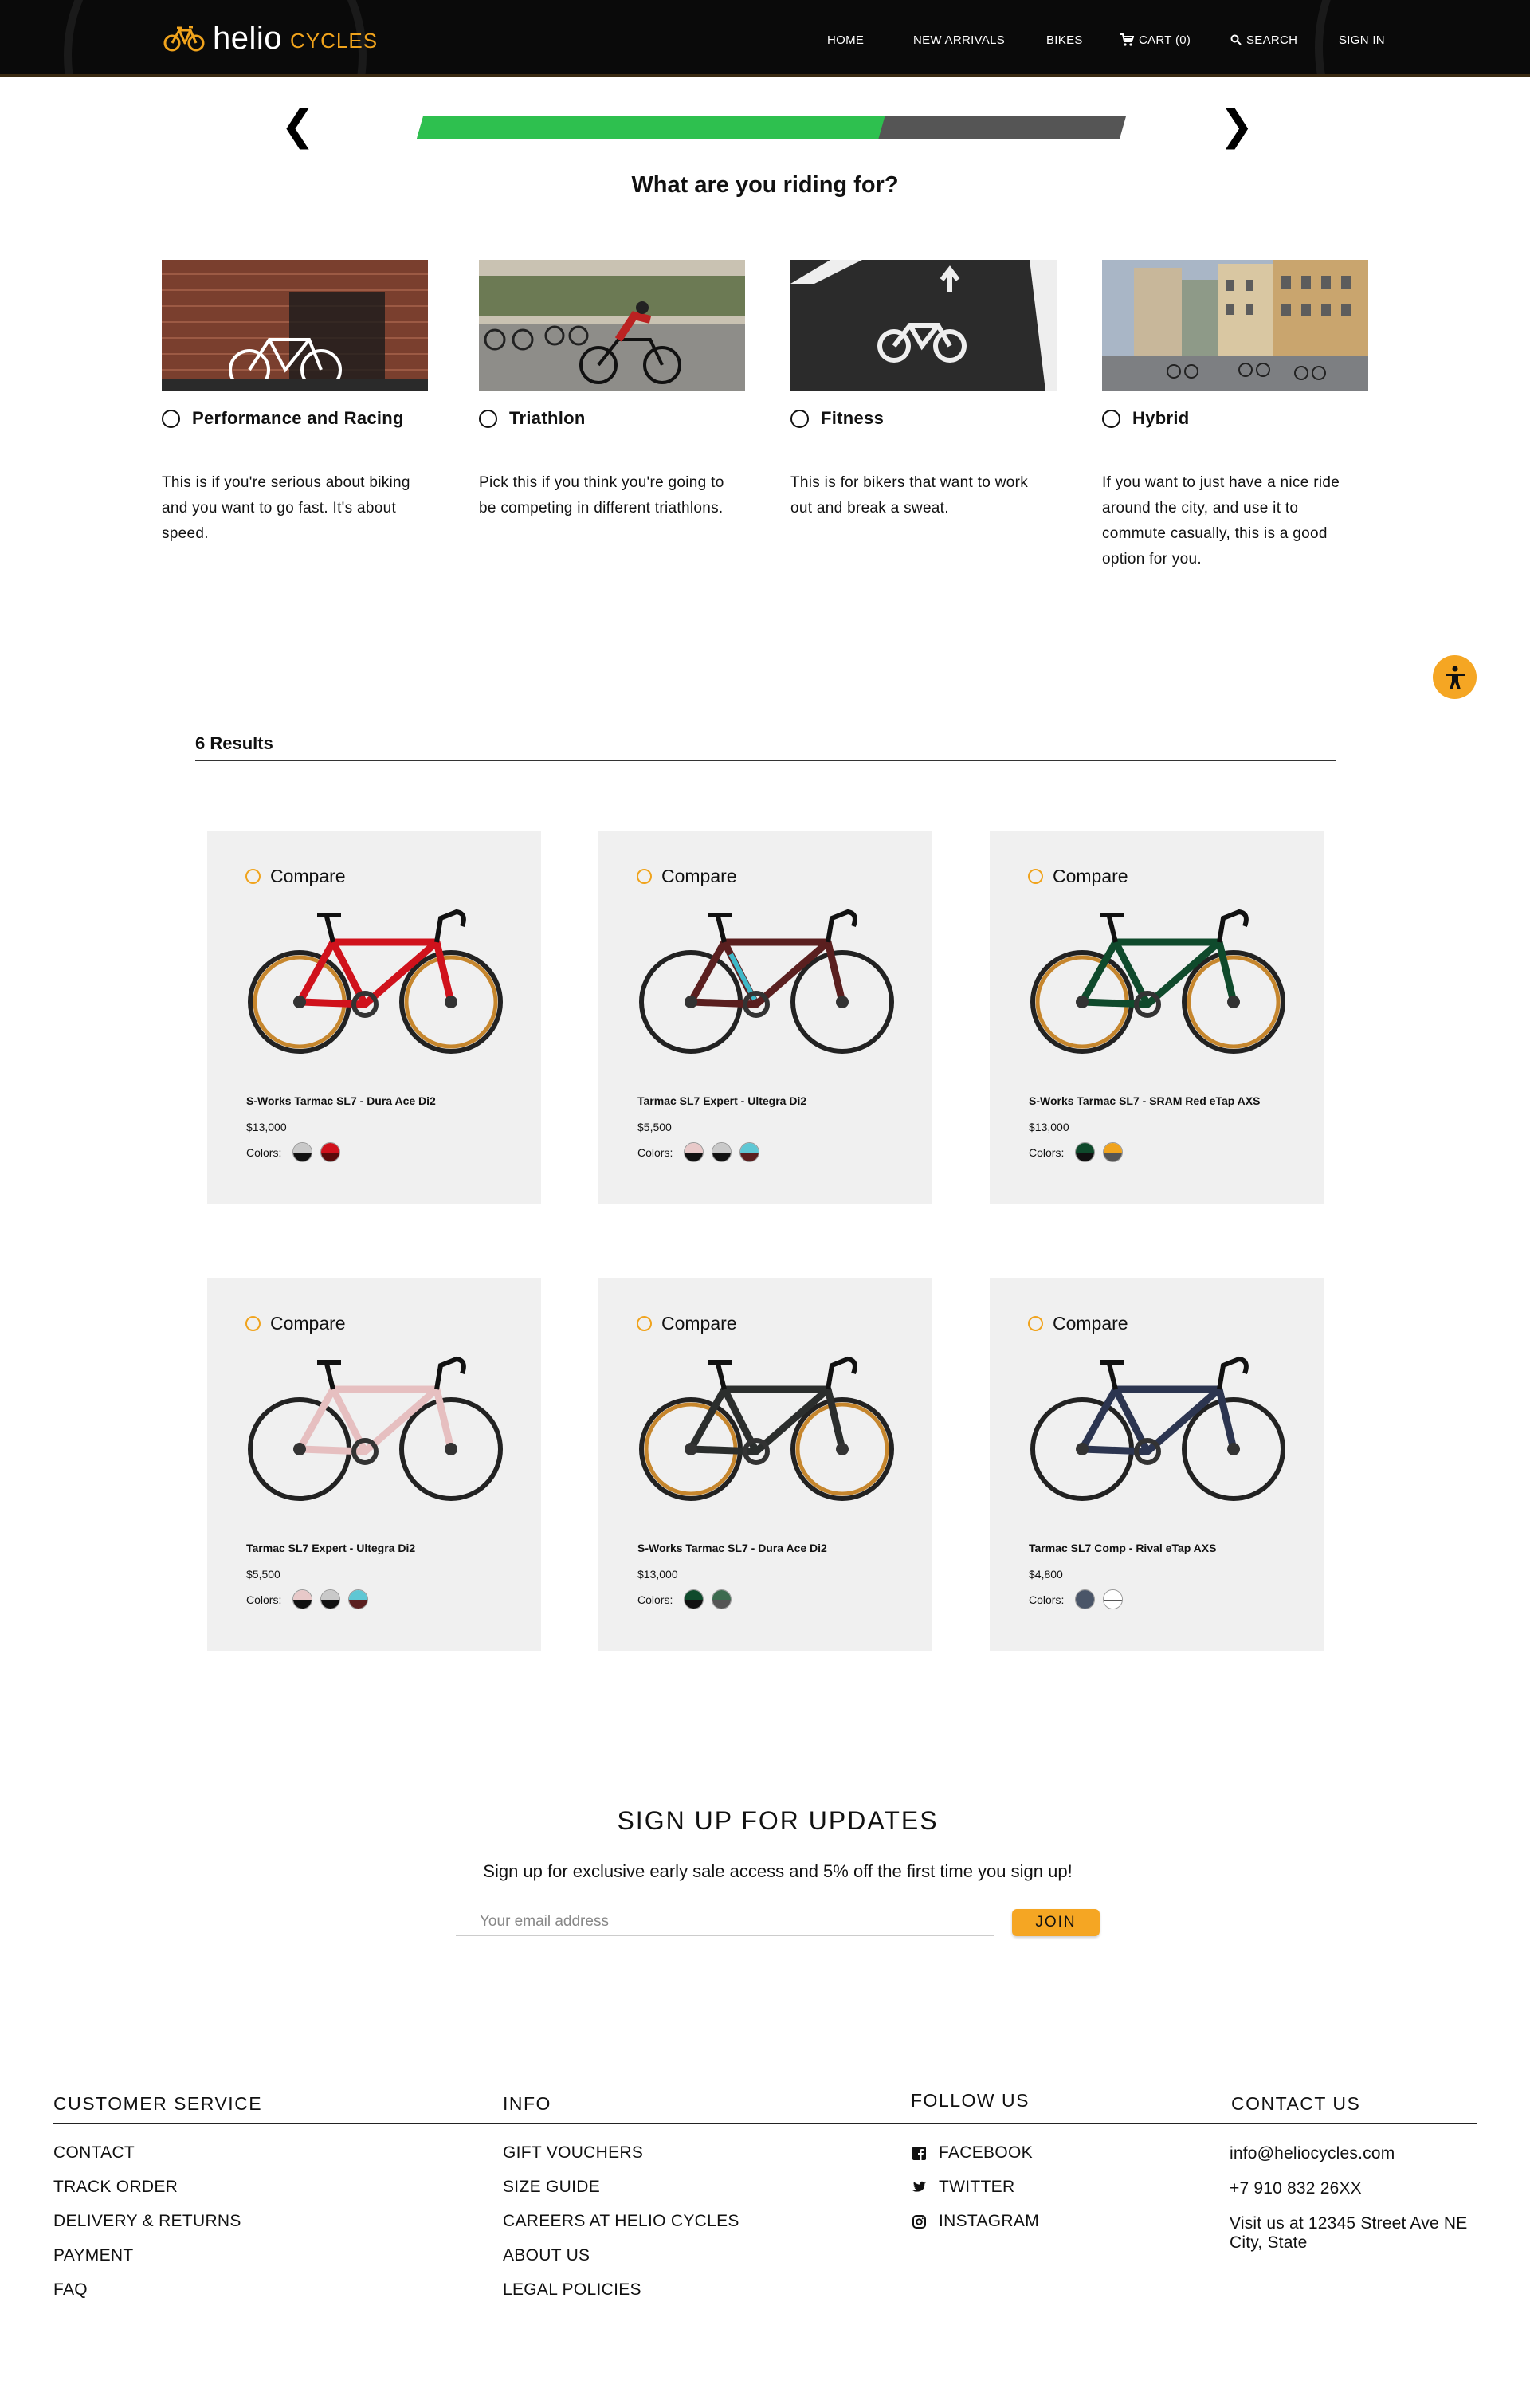  I want to click on nav-bikes: BIKES, so click(1064, 39).